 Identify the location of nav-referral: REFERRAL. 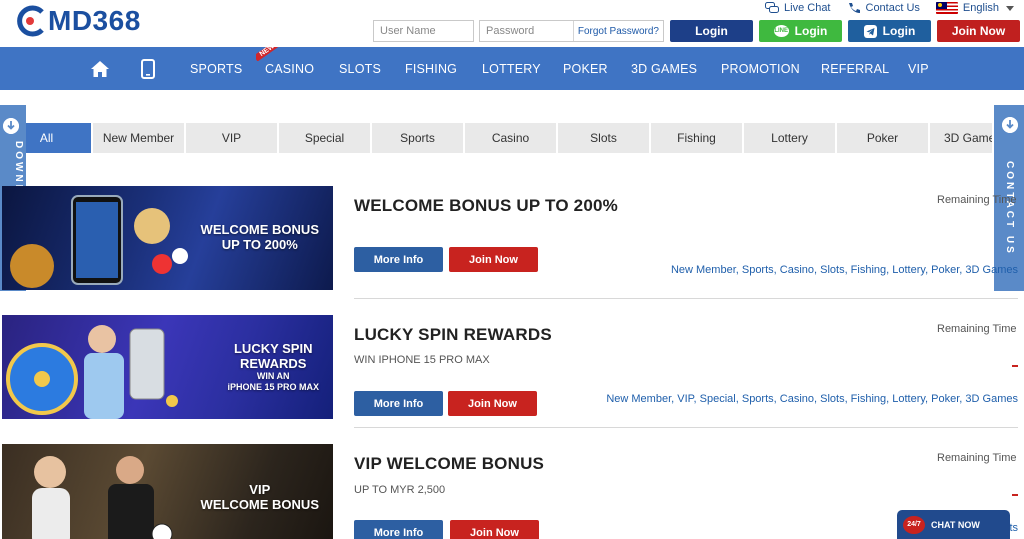
(855, 68).